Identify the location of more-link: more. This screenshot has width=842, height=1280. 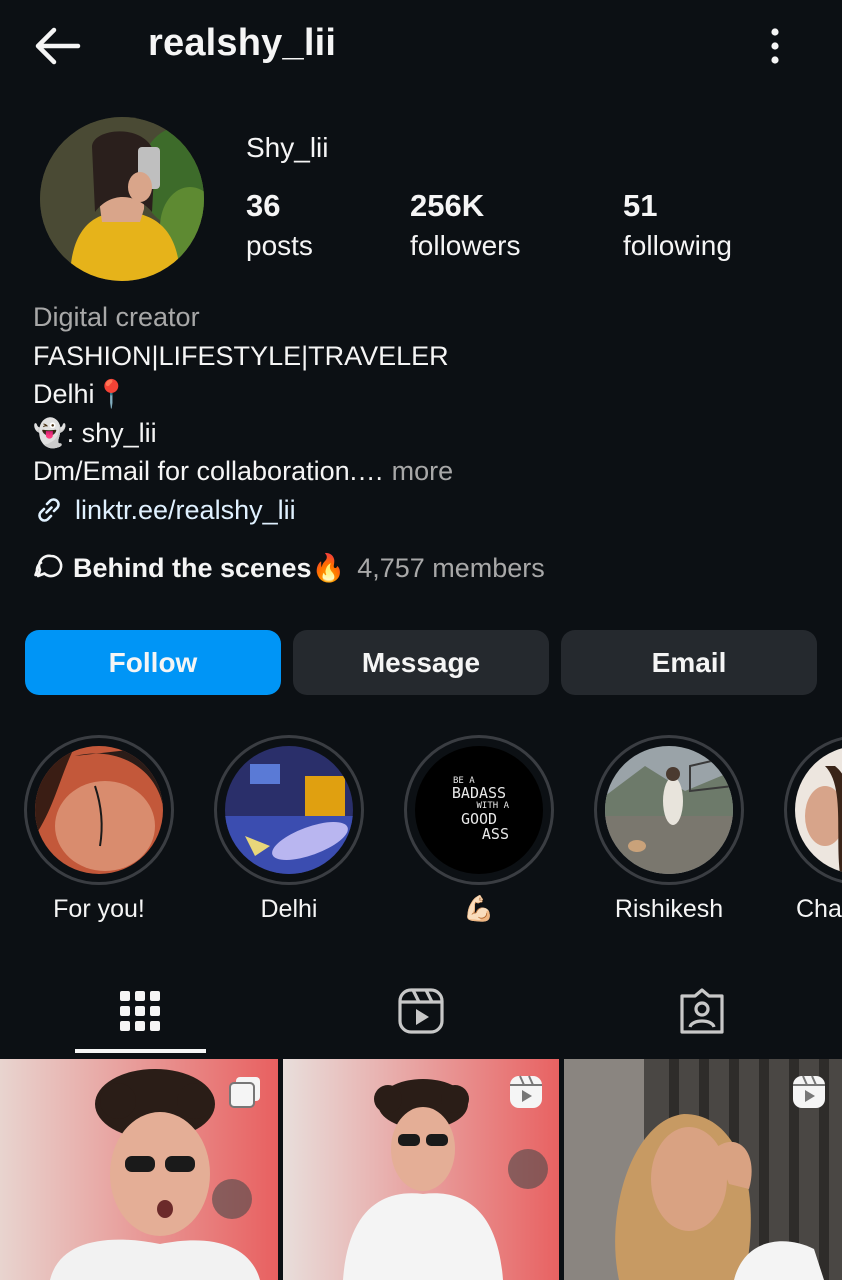
(423, 471).